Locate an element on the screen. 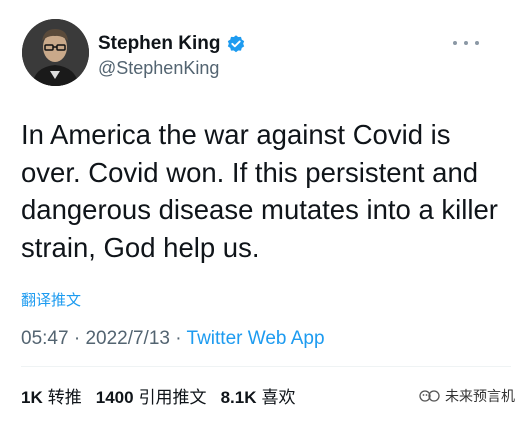 The width and height of the screenshot is (530, 423). tweet-client-link: Twitter Web App is located at coordinates (256, 338).